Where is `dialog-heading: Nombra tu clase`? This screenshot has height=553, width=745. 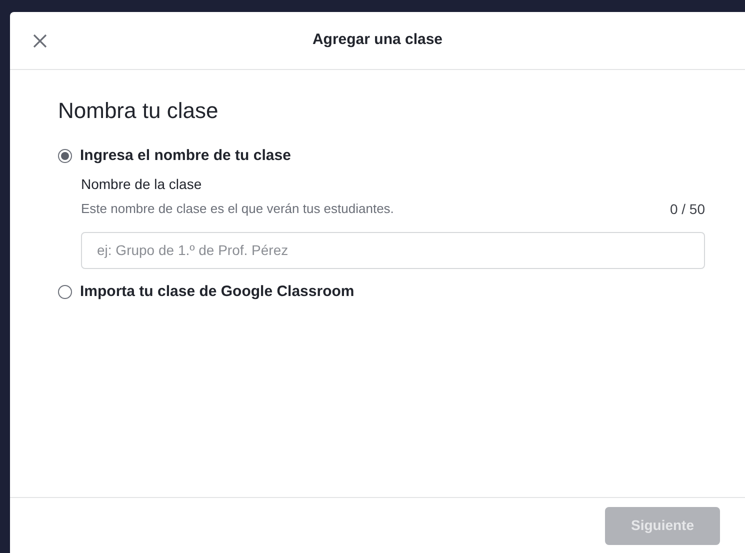
dialog-heading: Nombra tu clase is located at coordinates (139, 111).